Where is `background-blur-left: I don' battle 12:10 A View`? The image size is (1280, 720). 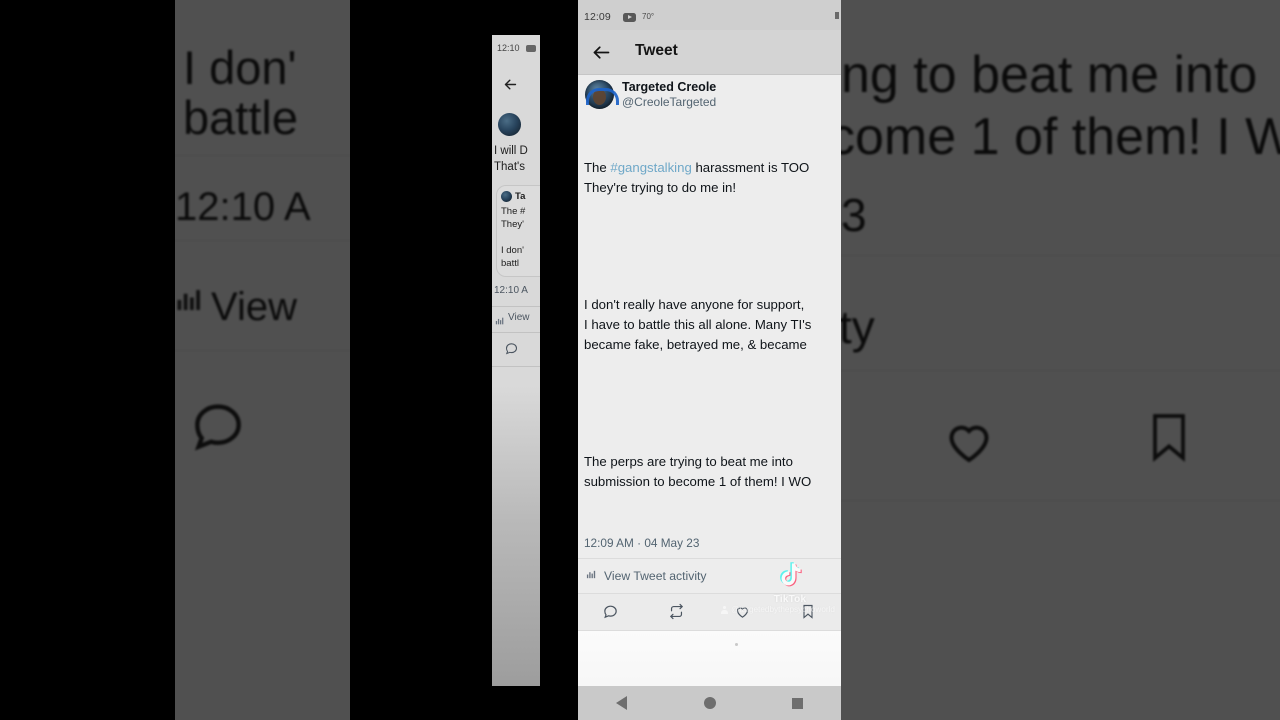 background-blur-left: I don' battle 12:10 A View is located at coordinates (262, 360).